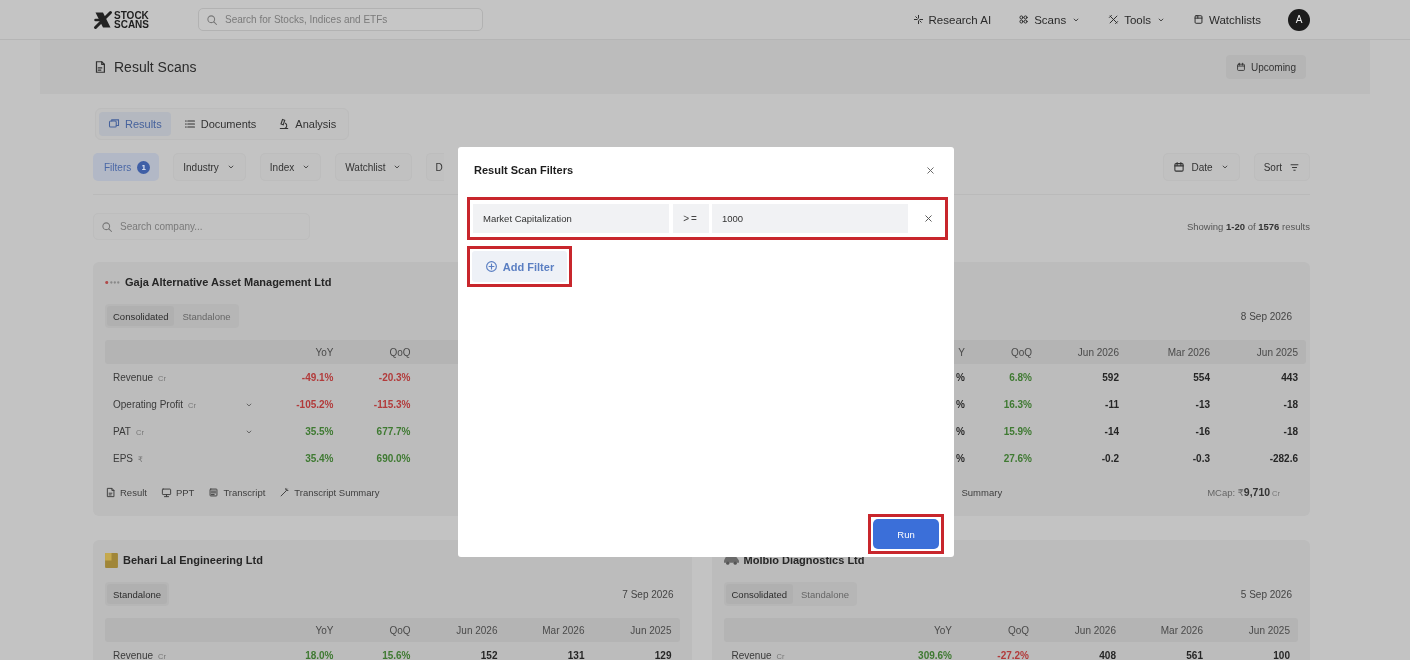  I want to click on table-cell: 6.8%, so click(1020, 377).